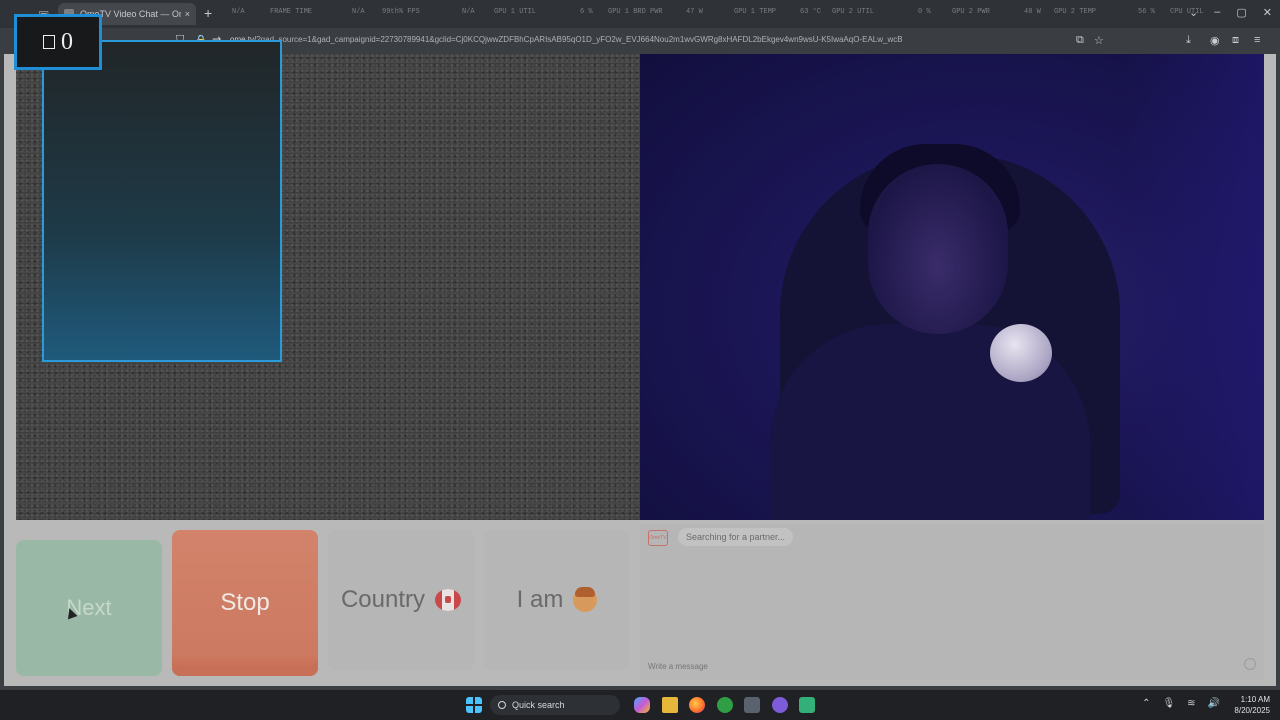  Describe the element at coordinates (1214, 703) in the screenshot. I see `speaker-icon: 🔊` at that location.